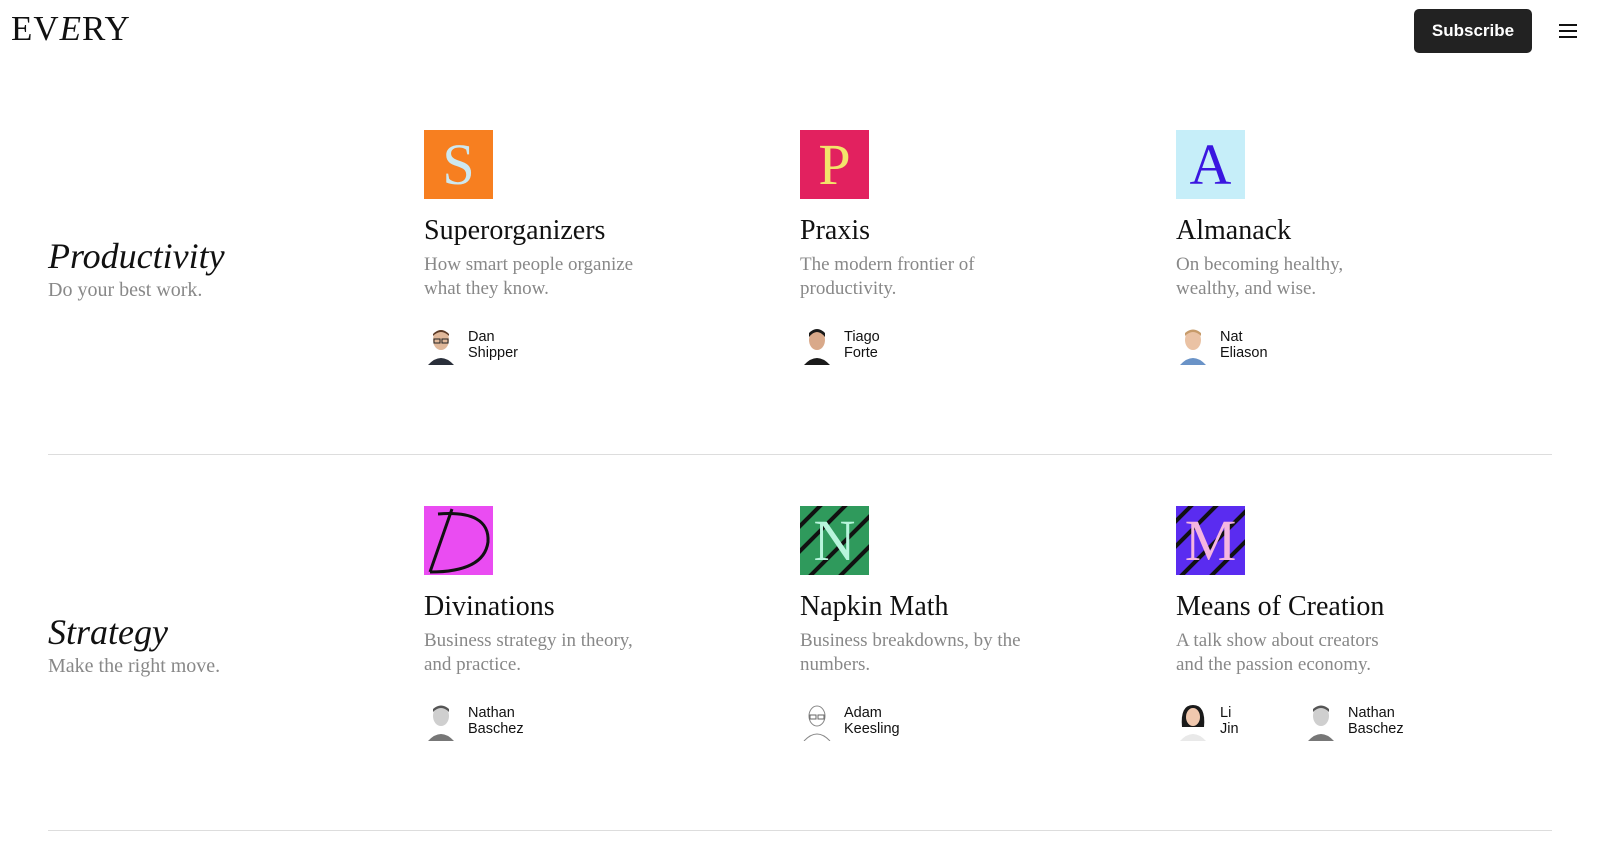 The width and height of the screenshot is (1600, 858). I want to click on card-description: Business breakdowns, by the numbers., so click(910, 652).